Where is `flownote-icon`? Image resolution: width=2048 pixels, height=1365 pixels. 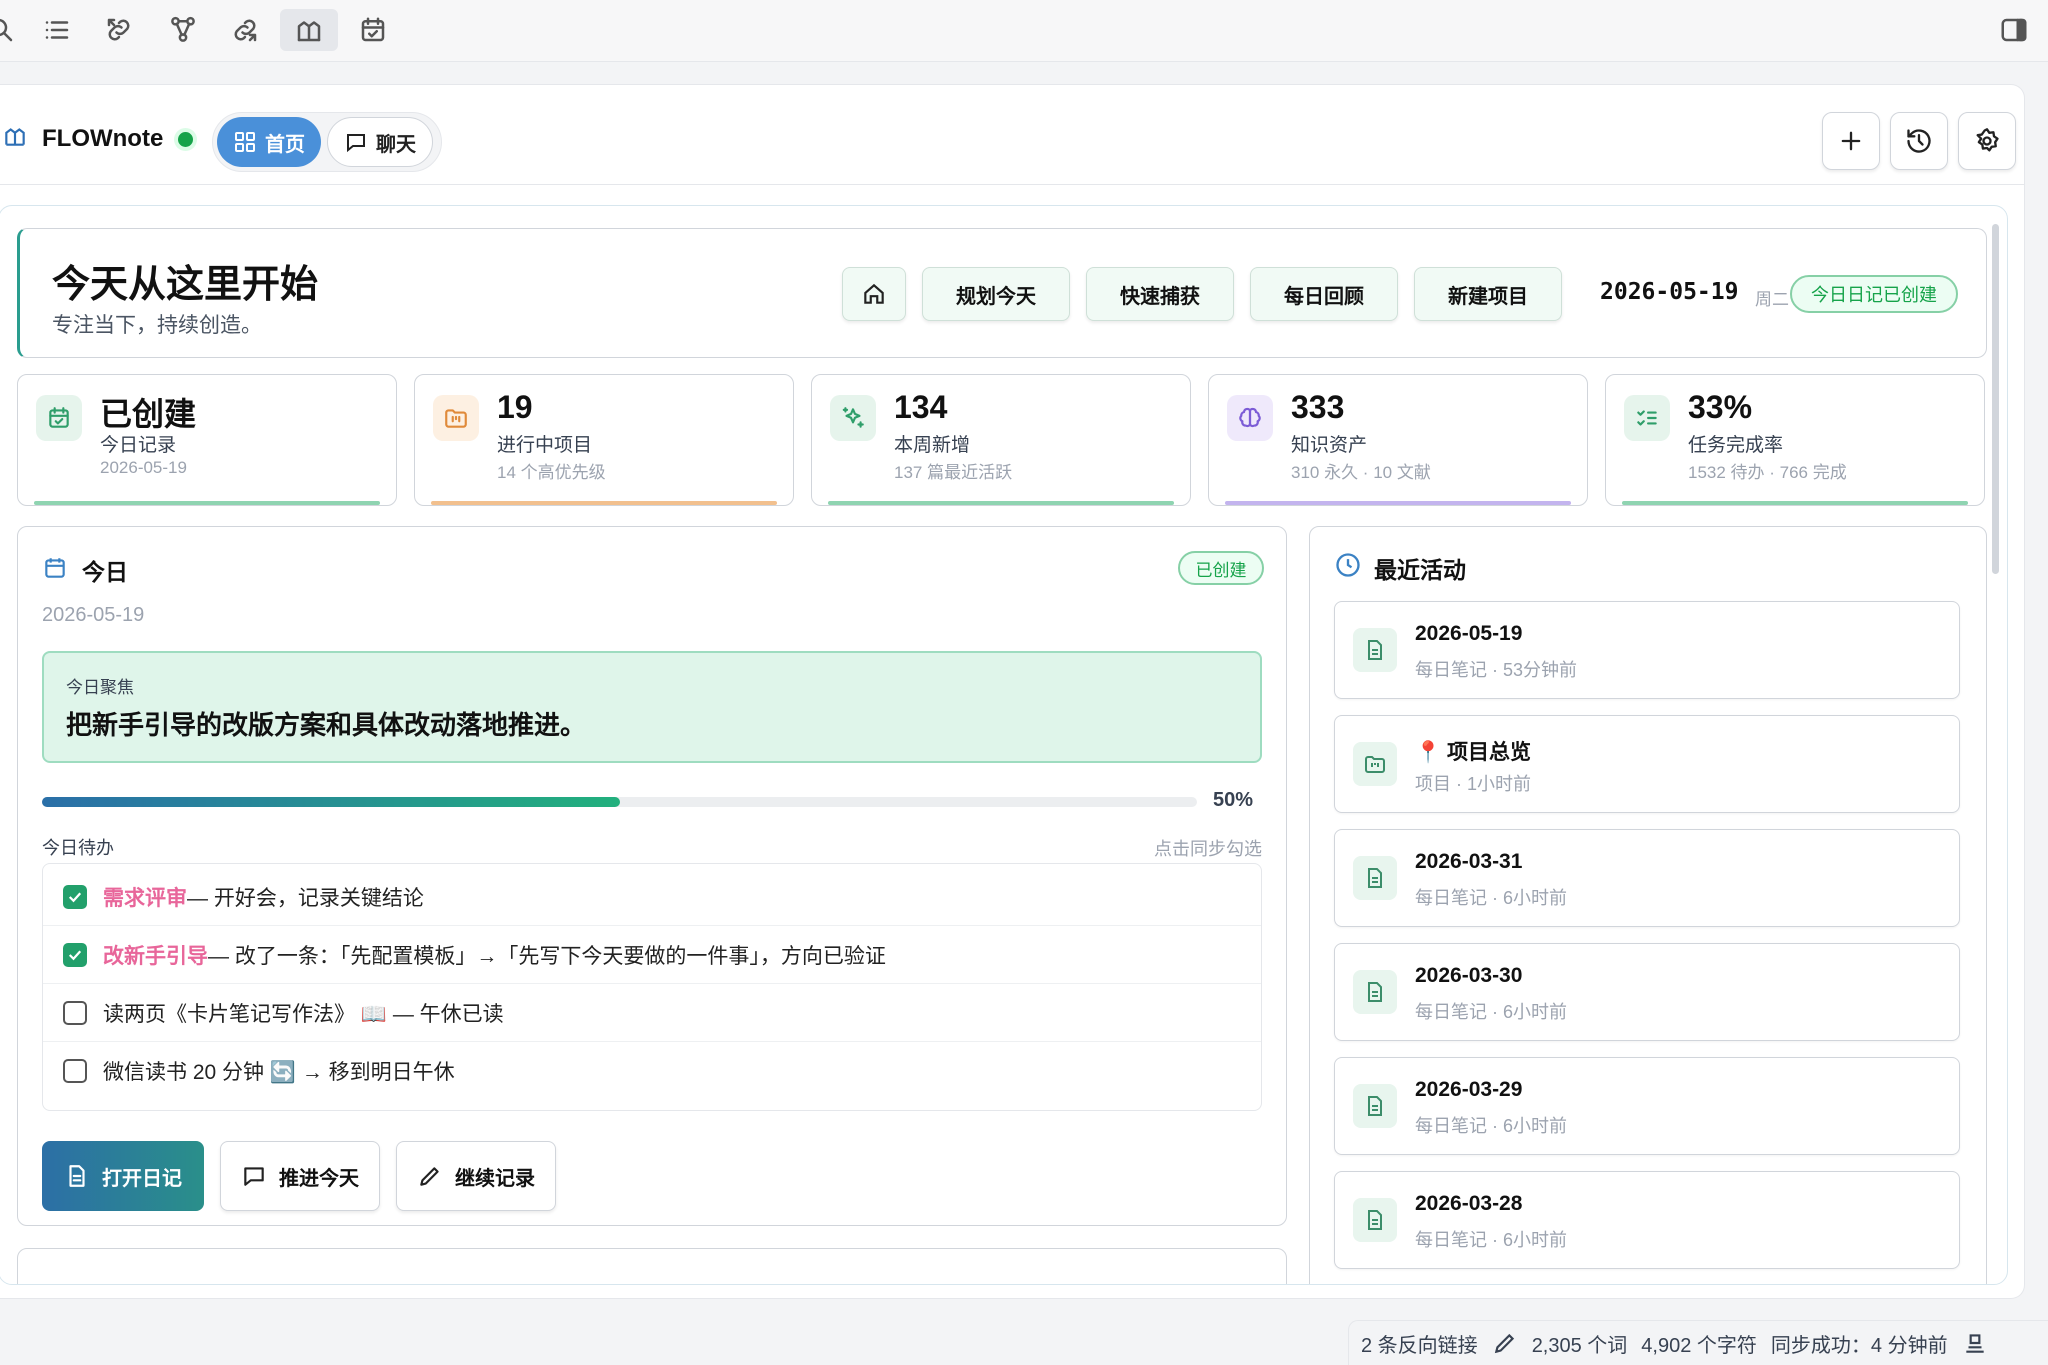 flownote-icon is located at coordinates (309, 30).